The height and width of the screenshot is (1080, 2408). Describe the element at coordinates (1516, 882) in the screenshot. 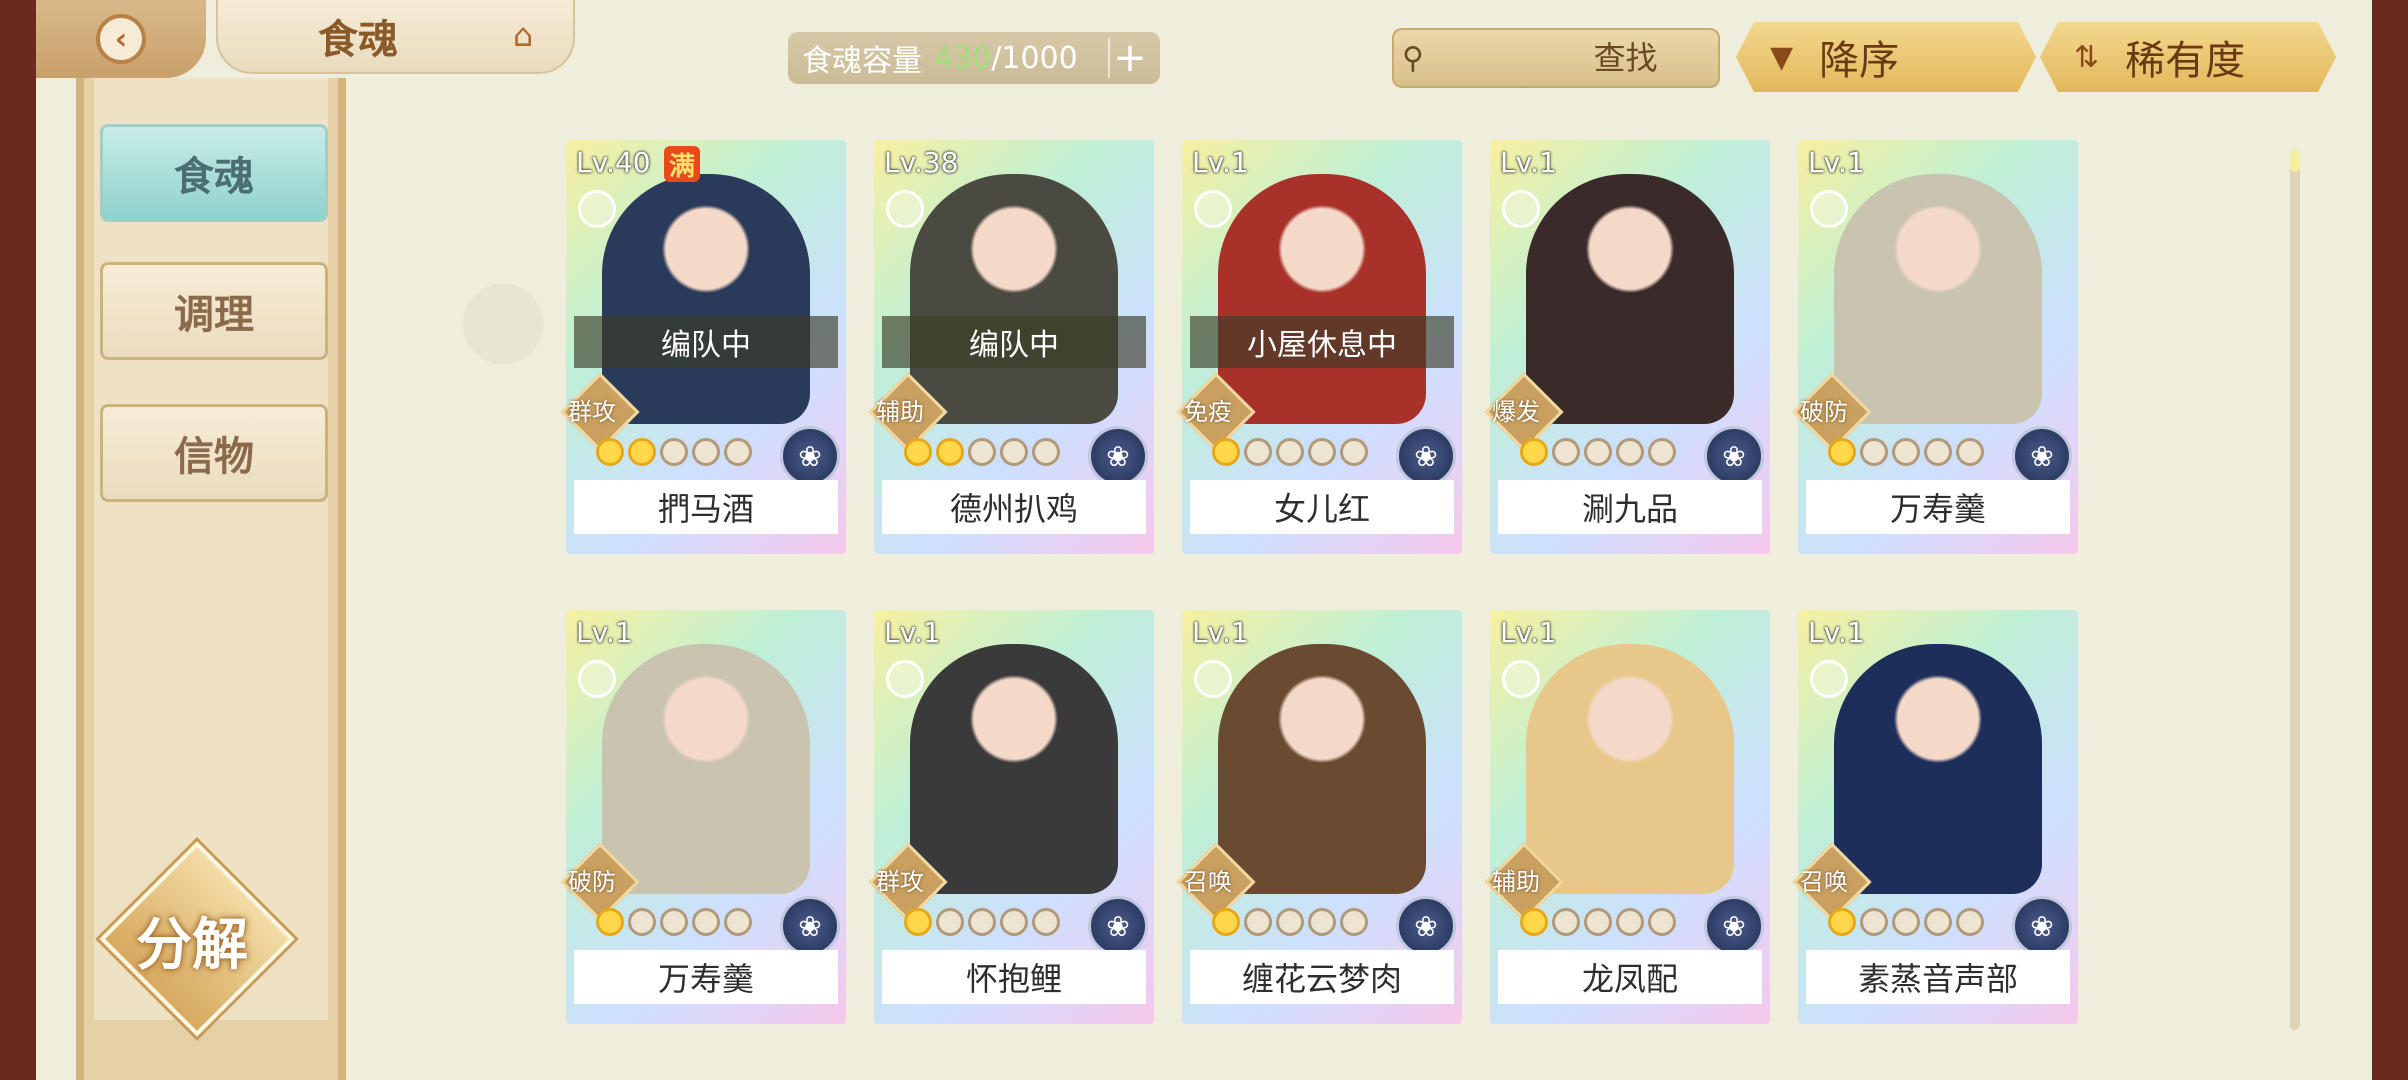

I see `role-label: 辅助` at that location.